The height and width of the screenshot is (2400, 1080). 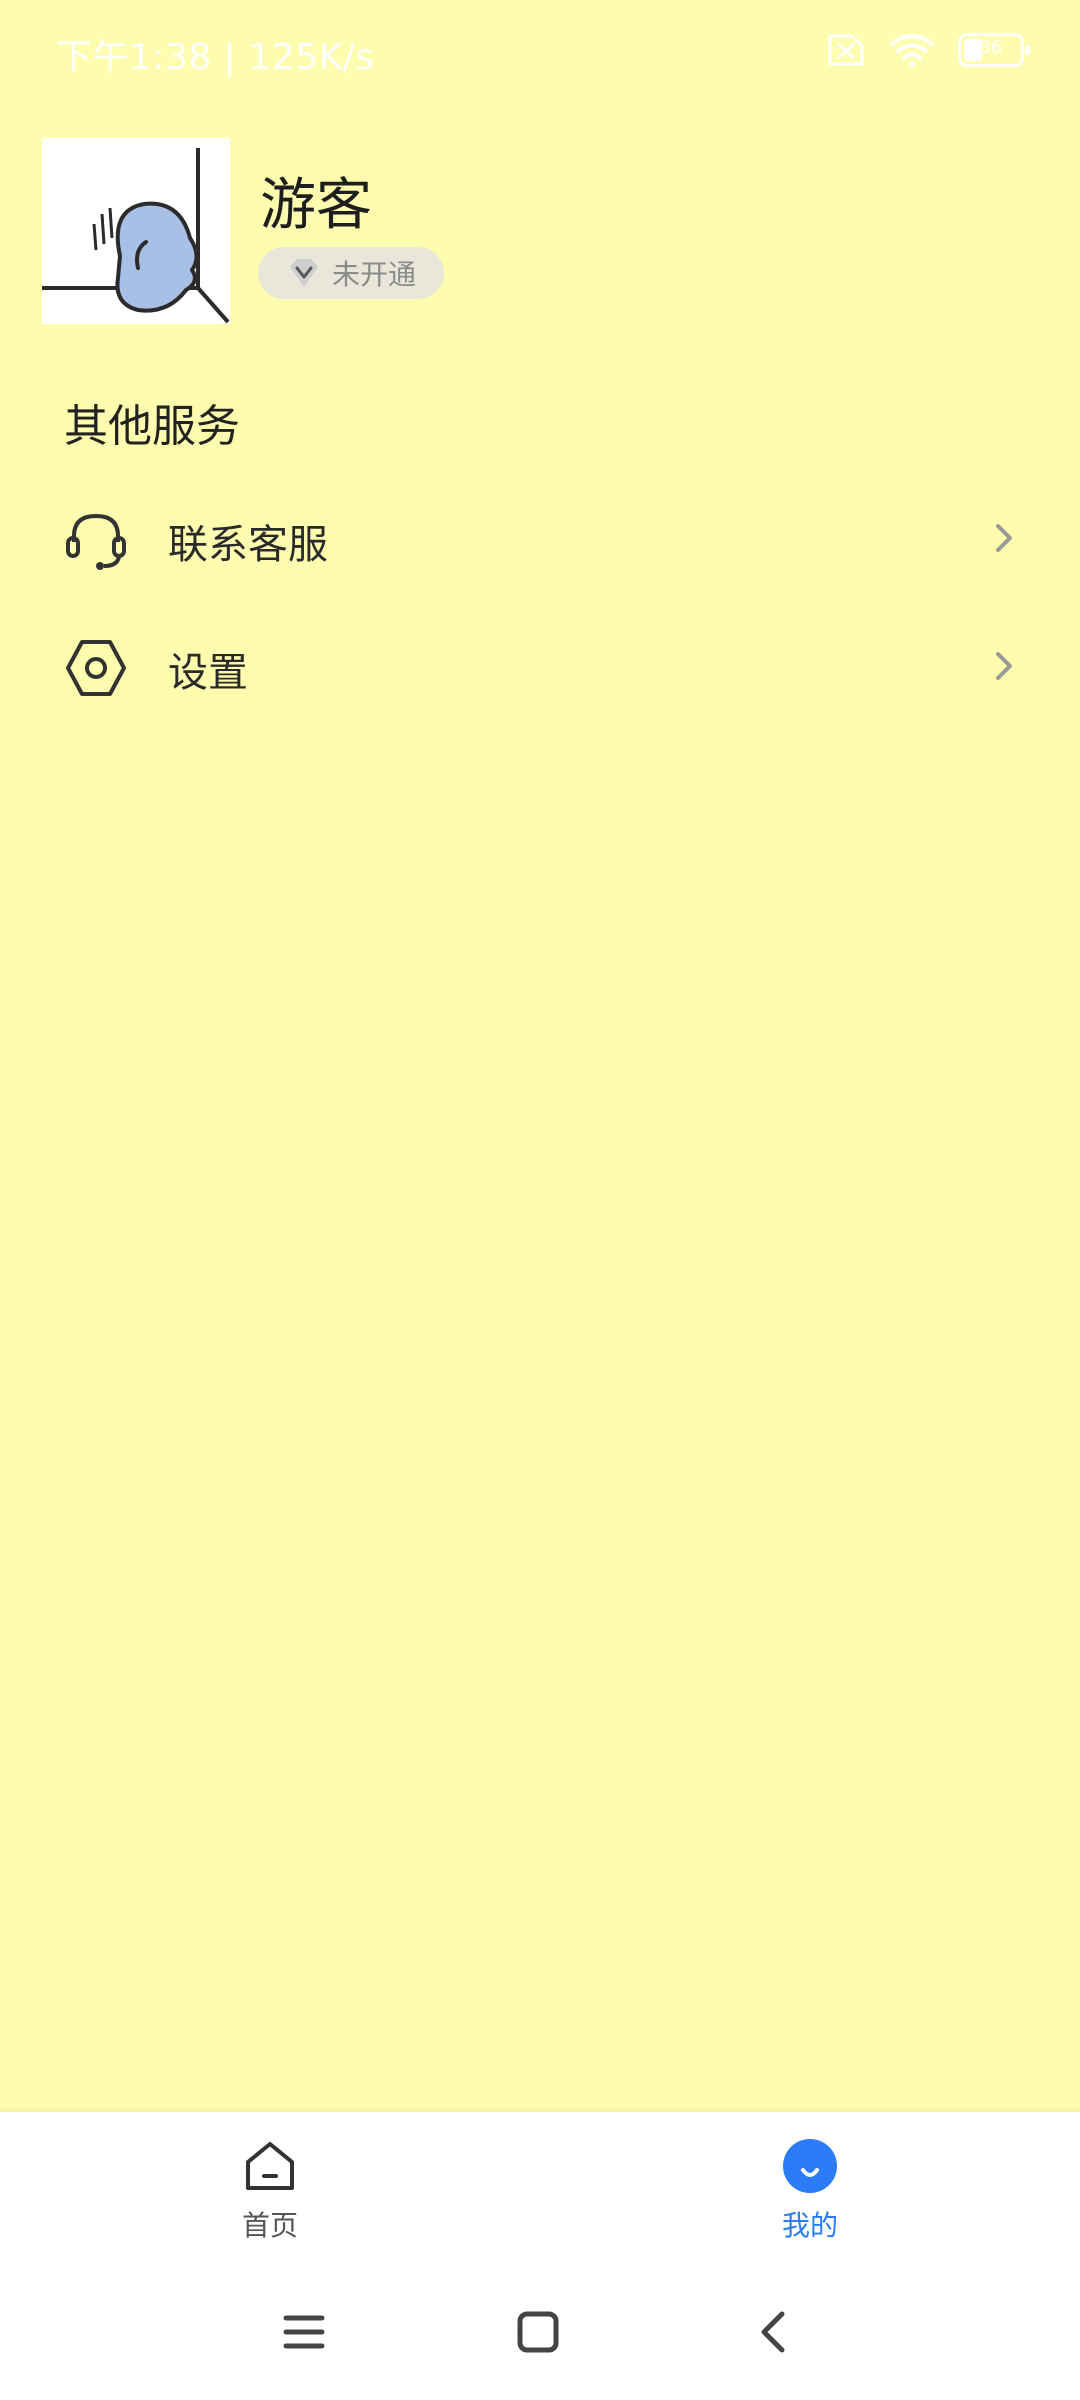 What do you see at coordinates (248, 545) in the screenshot?
I see `service-item-label: 联系客服` at bounding box center [248, 545].